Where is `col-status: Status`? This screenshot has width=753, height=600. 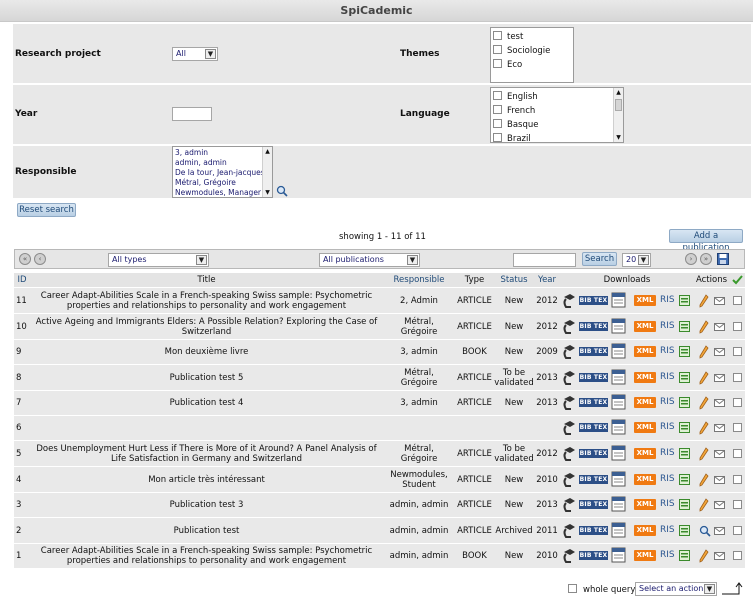 col-status: Status is located at coordinates (514, 280).